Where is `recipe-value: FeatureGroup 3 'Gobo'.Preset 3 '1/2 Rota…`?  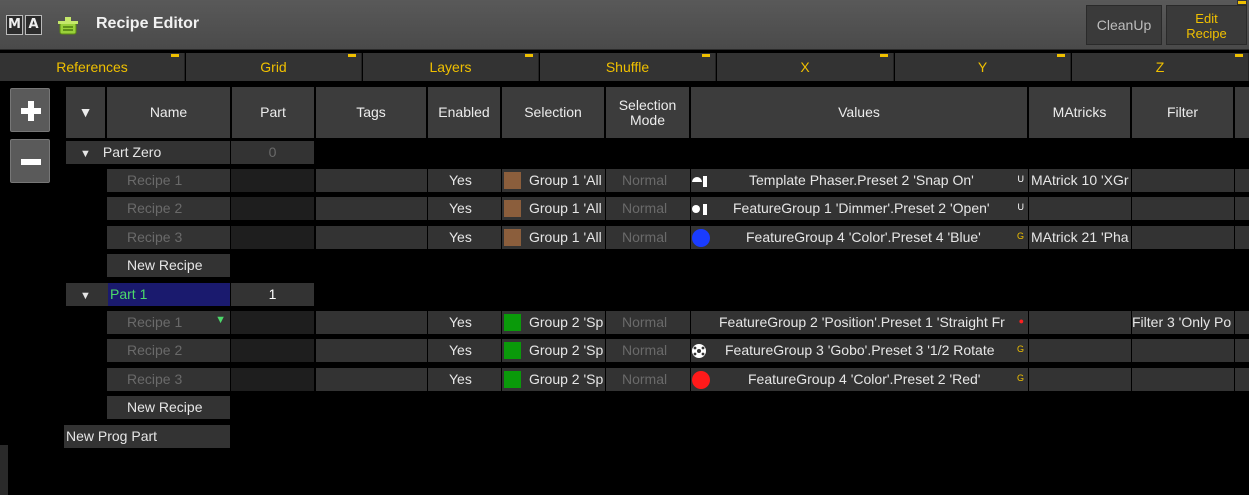
recipe-value: FeatureGroup 3 'Gobo'.Preset 3 '1/2 Rota… is located at coordinates (859, 350).